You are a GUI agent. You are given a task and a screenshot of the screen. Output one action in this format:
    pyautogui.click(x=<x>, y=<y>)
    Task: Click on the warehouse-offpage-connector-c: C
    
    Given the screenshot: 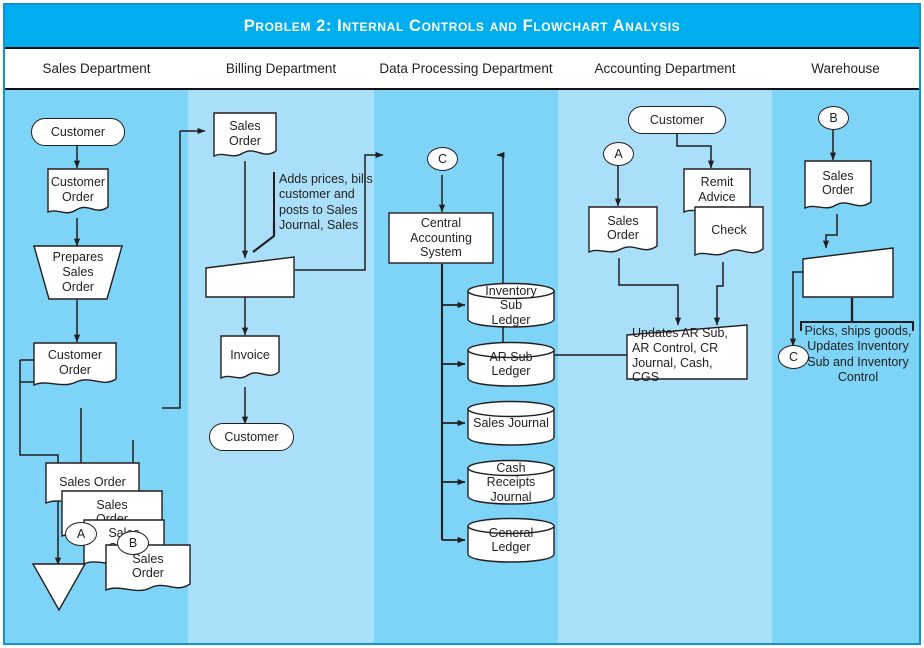 What is the action you would take?
    pyautogui.click(x=793, y=357)
    